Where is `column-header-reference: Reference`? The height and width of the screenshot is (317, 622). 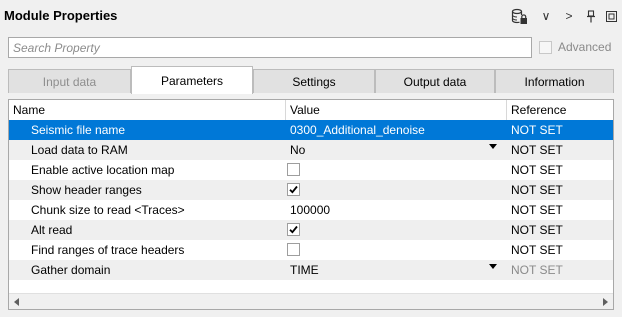
column-header-reference: Reference is located at coordinates (560, 110).